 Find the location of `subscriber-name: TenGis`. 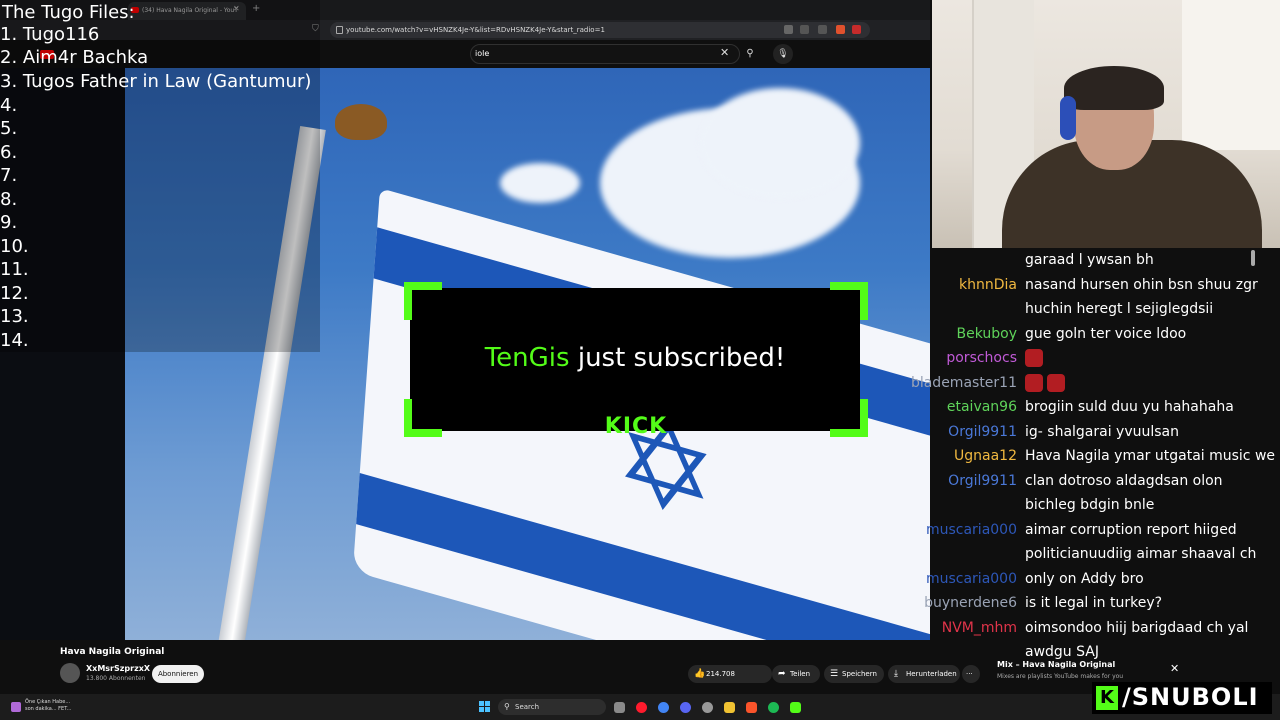

subscriber-name: TenGis is located at coordinates (527, 358).